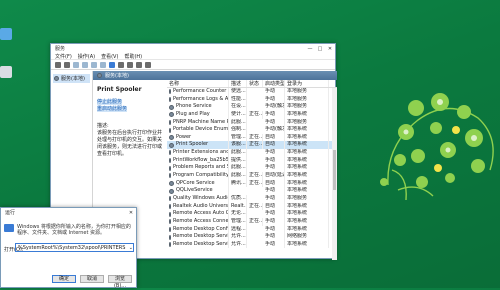 The width and height of the screenshot is (500, 290). What do you see at coordinates (320, 49) in the screenshot?
I see `maximize-button: □` at bounding box center [320, 49].